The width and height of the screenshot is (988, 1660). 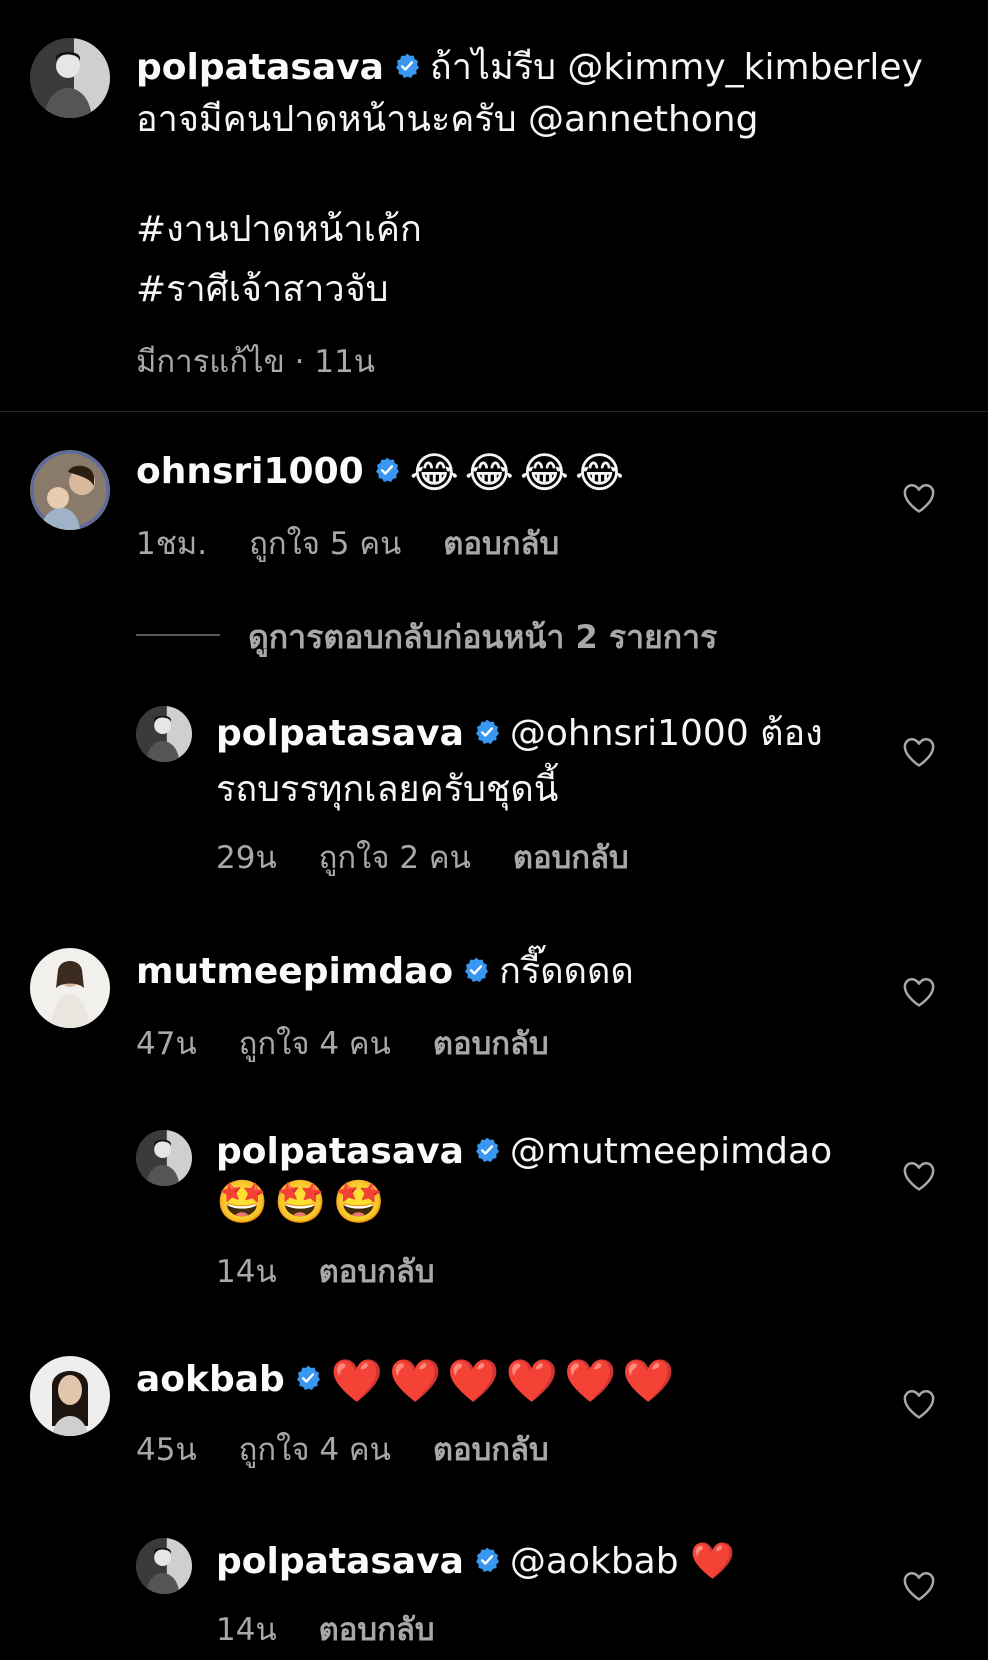 What do you see at coordinates (260, 67) in the screenshot?
I see `caption-username: polpatasava` at bounding box center [260, 67].